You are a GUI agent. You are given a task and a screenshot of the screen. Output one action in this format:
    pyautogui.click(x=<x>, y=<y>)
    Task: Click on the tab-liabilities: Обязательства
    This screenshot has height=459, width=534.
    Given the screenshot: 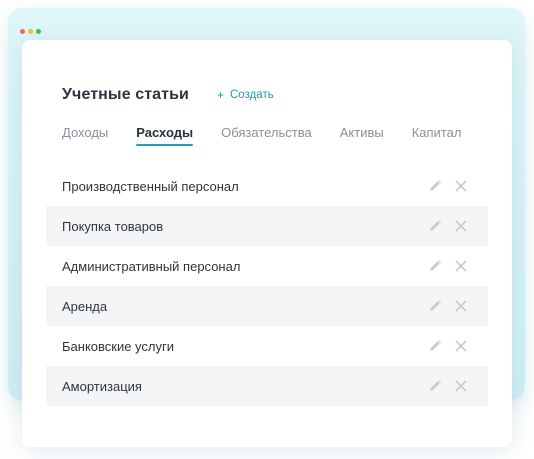 What is the action you would take?
    pyautogui.click(x=266, y=135)
    